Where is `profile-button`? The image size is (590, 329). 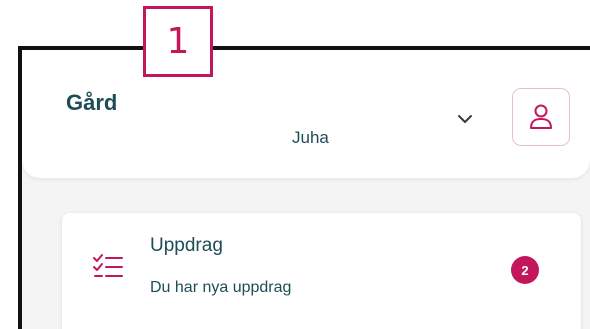
profile-button is located at coordinates (541, 117).